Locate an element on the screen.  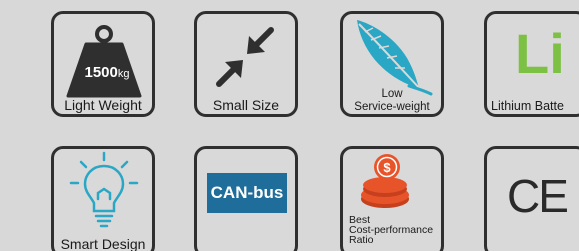
feature-tile-small-size: Small Size is located at coordinates (246, 64).